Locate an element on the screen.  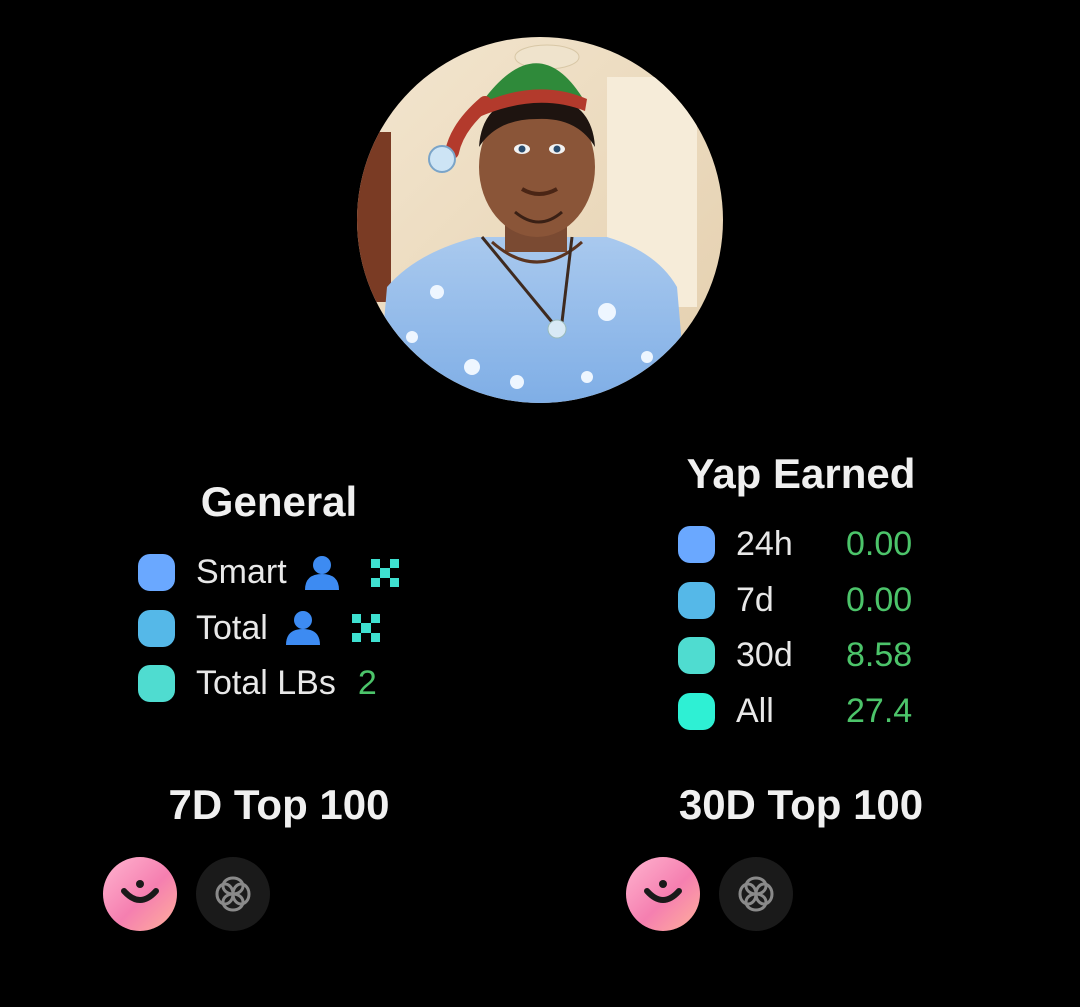
yap-row-7d: 7d 0.00 is located at coordinates (795, 601).